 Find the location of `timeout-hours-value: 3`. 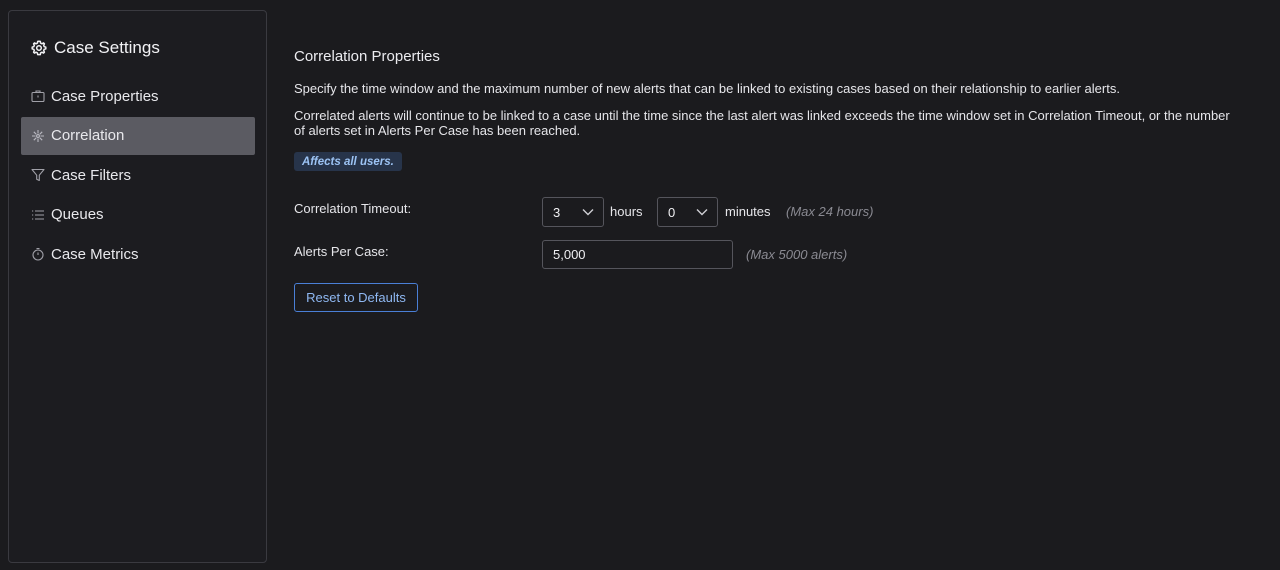

timeout-hours-value: 3 is located at coordinates (557, 212).